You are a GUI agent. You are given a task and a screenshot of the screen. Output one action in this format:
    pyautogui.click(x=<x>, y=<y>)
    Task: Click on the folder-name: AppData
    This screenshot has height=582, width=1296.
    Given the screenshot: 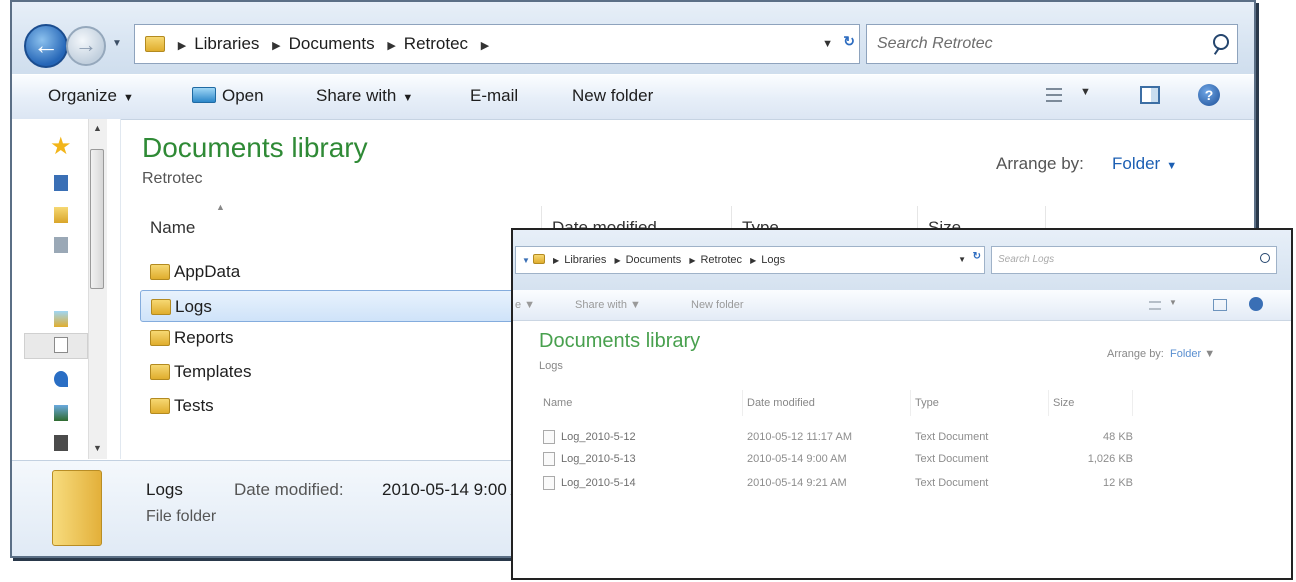 What is the action you would take?
    pyautogui.click(x=207, y=271)
    